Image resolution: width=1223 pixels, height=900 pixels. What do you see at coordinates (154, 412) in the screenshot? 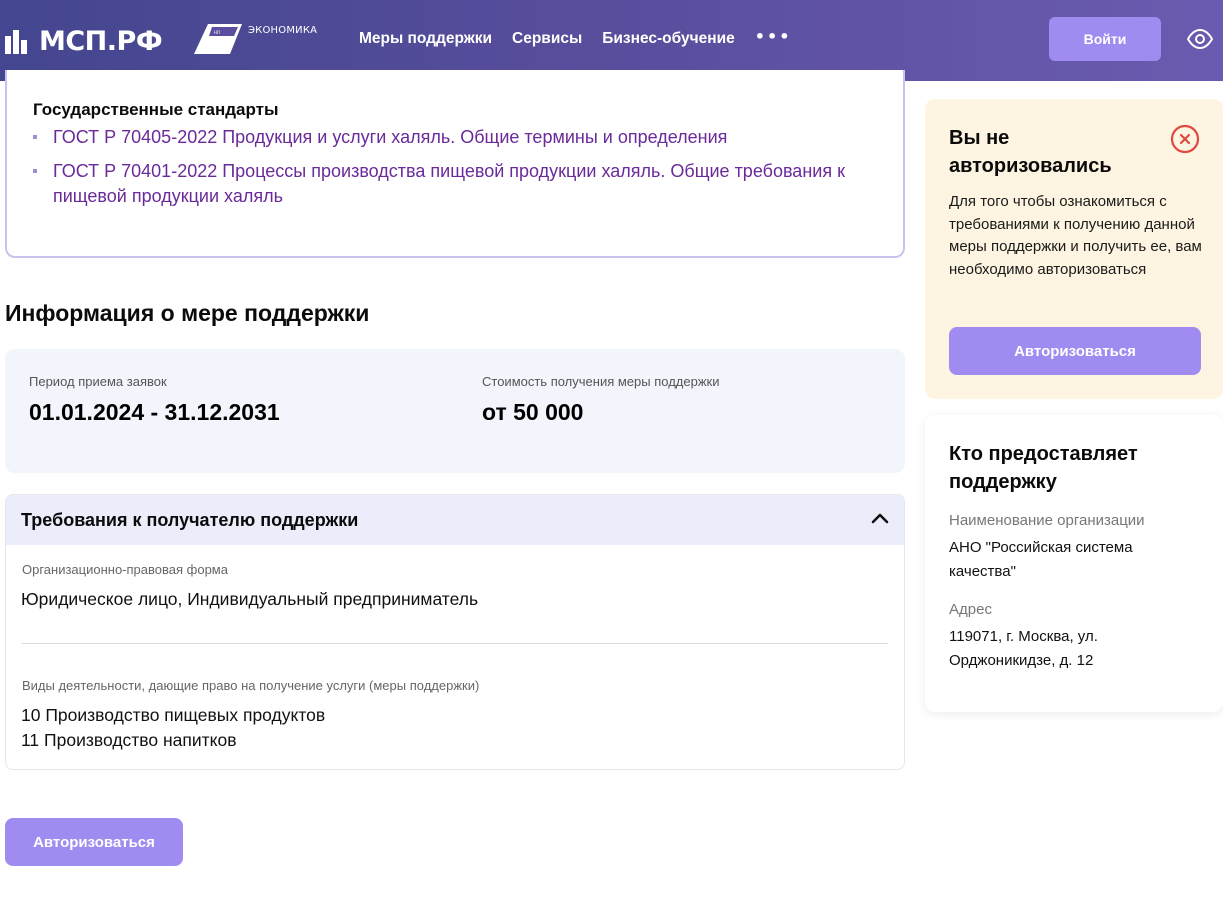
I see `period-value: 01.01.2024 - 31.12.2031` at bounding box center [154, 412].